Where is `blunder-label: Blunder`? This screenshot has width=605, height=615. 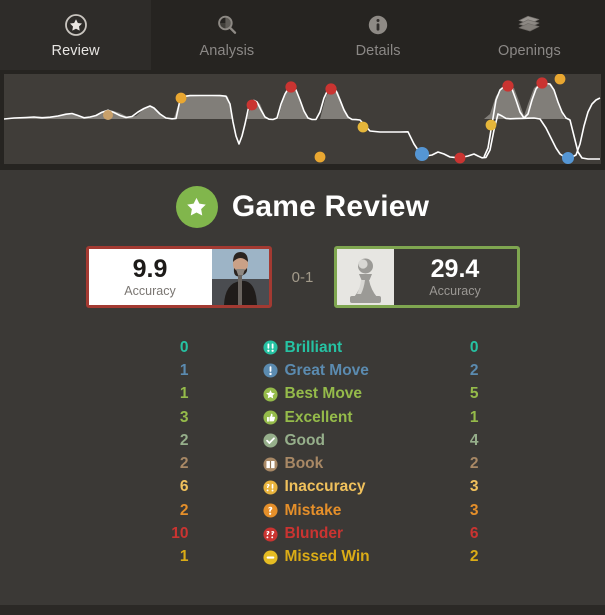
blunder-label: Blunder is located at coordinates (314, 534).